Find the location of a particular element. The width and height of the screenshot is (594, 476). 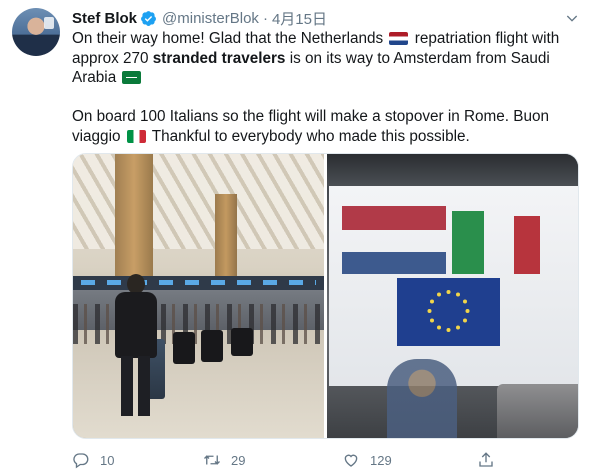

tweet-header: Stef Blok @ministerBlok · 4月15日 is located at coordinates (199, 18).